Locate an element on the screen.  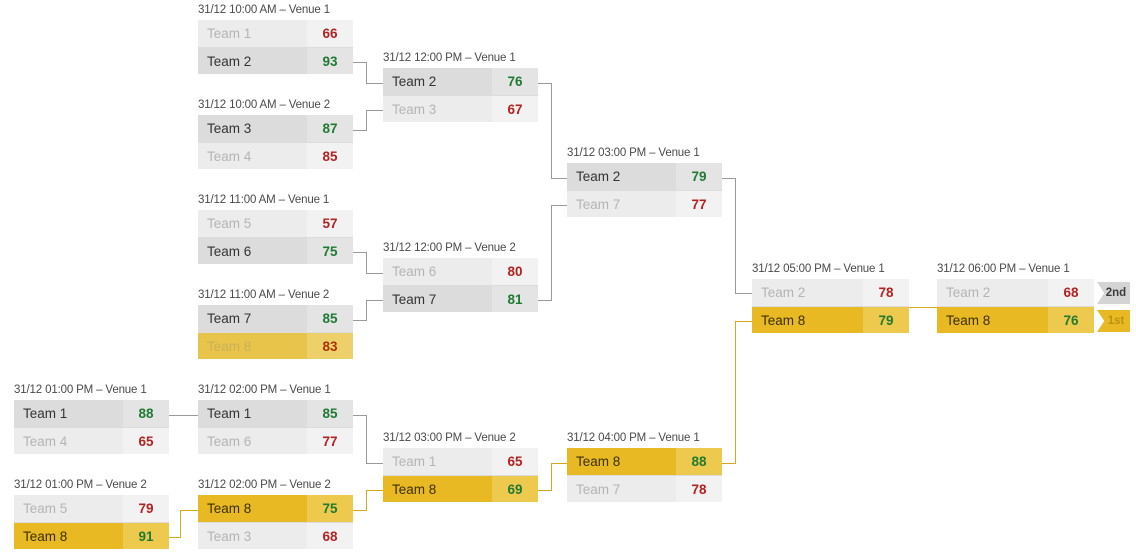
connector-m6-m7 is located at coordinates (545, 300).